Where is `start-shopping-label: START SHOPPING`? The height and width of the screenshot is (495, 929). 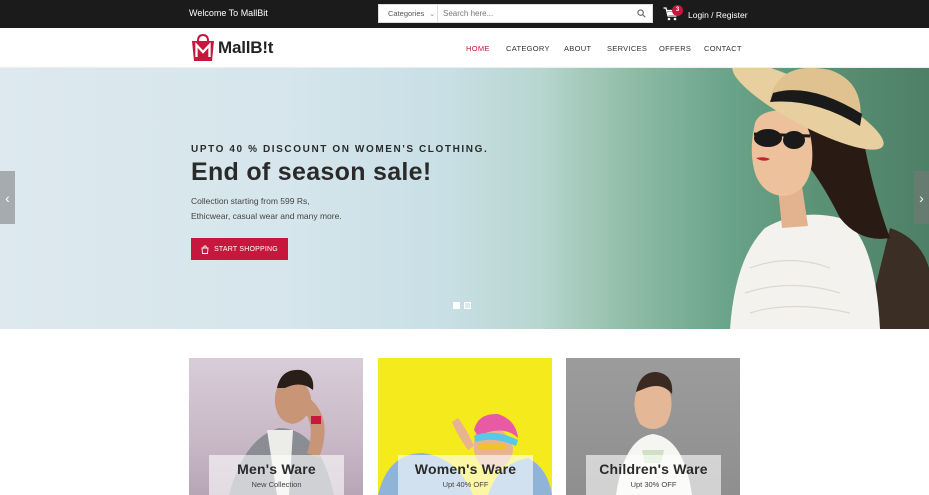 start-shopping-label: START SHOPPING is located at coordinates (246, 249).